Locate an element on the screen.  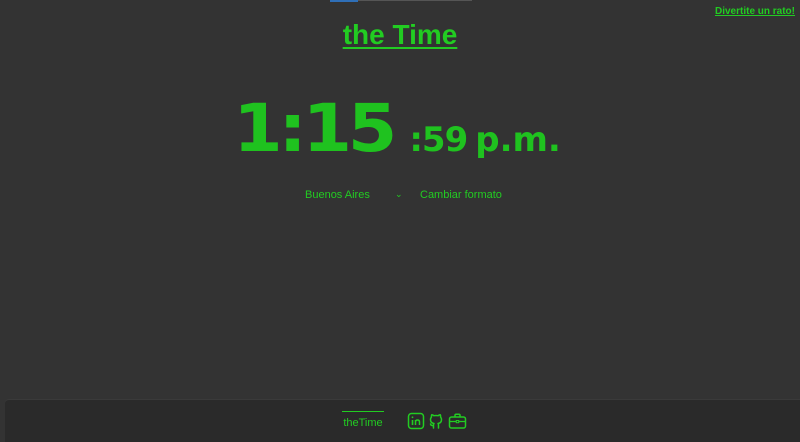
chevron-down-icon: ⌄ is located at coordinates (399, 194).